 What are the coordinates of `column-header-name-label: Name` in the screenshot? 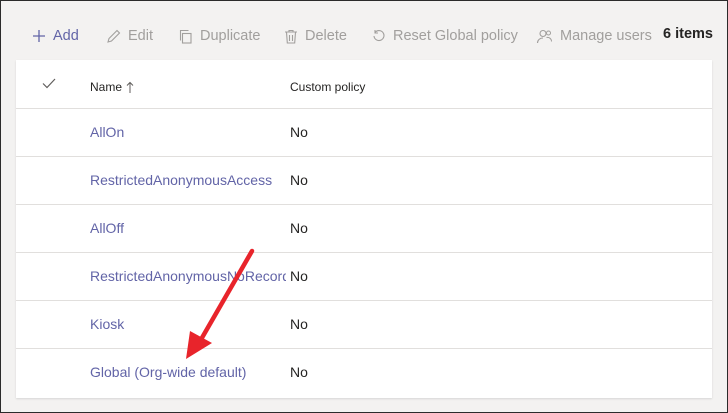 It's located at (106, 87).